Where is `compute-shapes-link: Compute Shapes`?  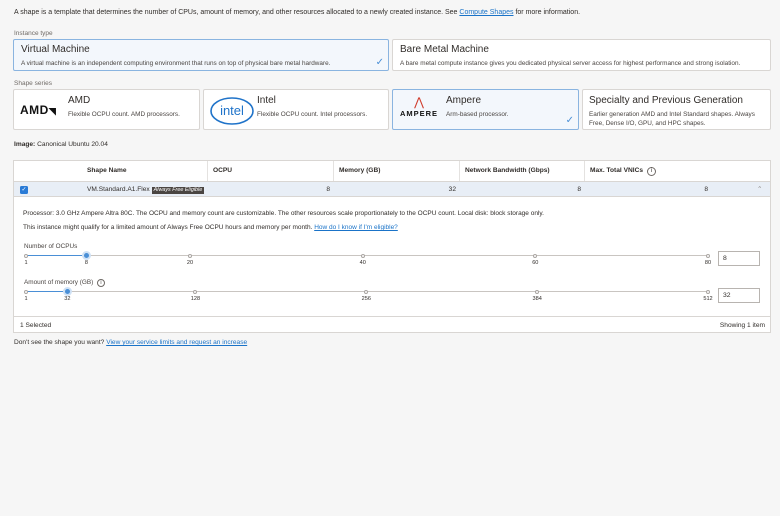 compute-shapes-link: Compute Shapes is located at coordinates (486, 12).